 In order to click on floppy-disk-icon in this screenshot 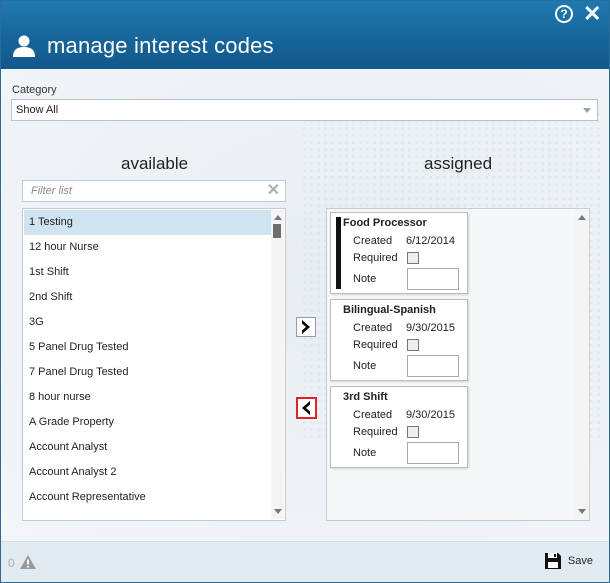, I will do `click(552, 561)`.